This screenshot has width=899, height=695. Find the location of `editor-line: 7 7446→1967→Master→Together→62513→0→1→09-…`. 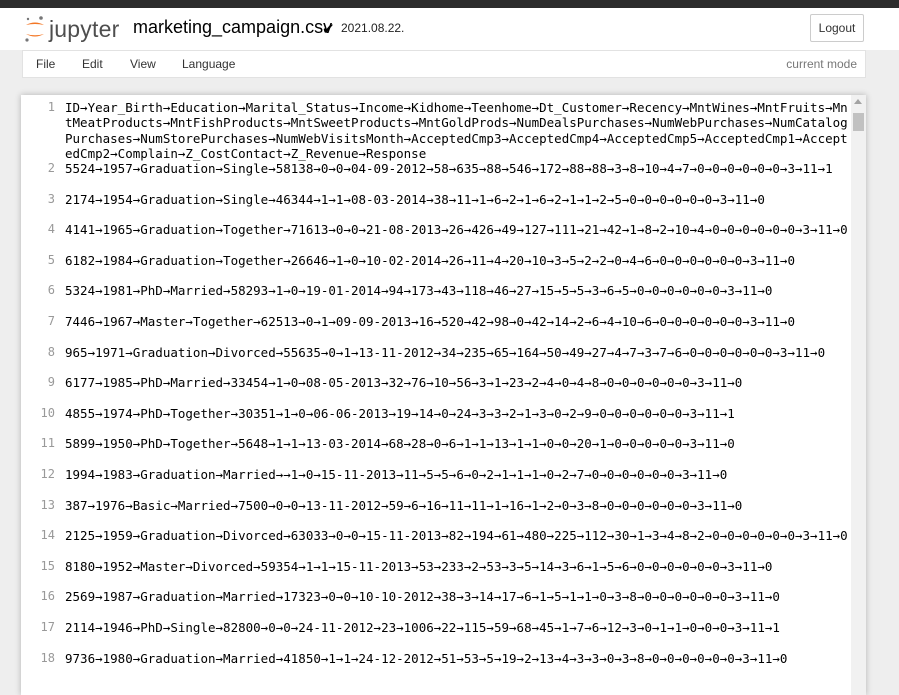

editor-line: 7 7446→1967→Master→Together→62513→0→1→09-… is located at coordinates (436, 328).